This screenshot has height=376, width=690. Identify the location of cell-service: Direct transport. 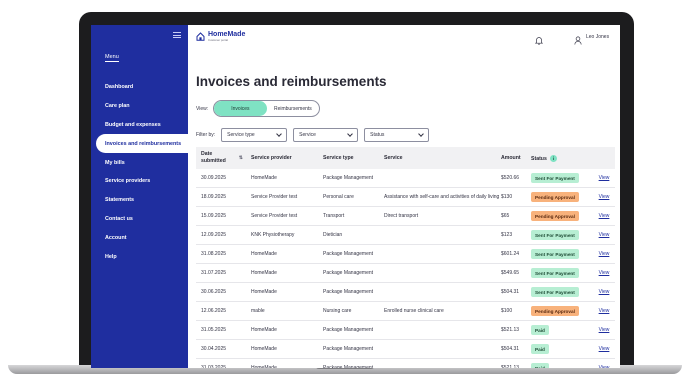
(401, 215).